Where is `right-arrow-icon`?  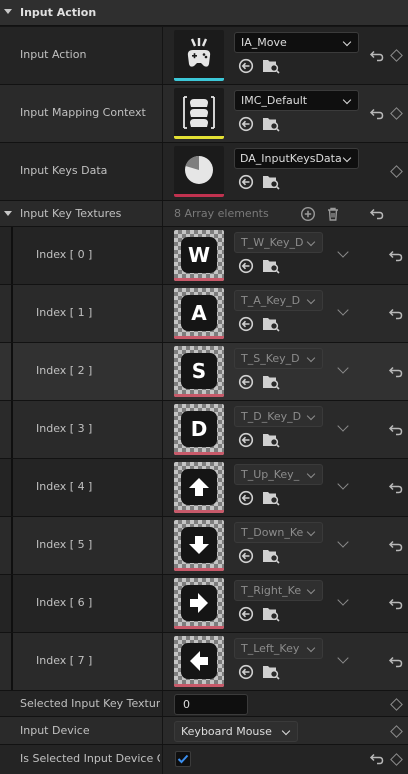
right-arrow-icon is located at coordinates (199, 603).